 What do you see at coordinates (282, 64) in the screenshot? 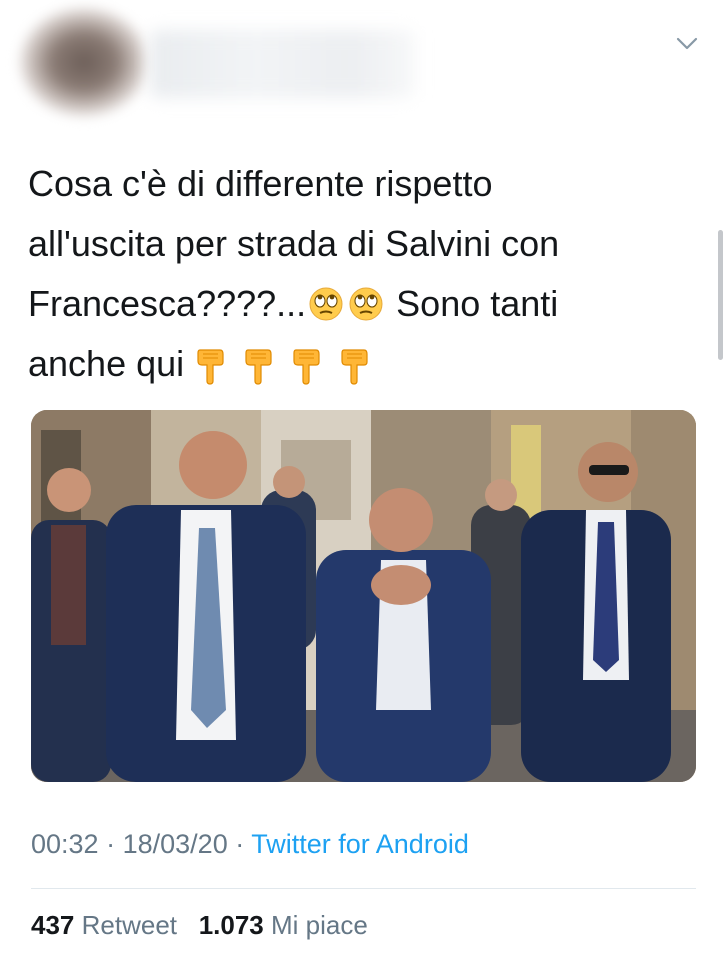
I see `author-name-redacted` at bounding box center [282, 64].